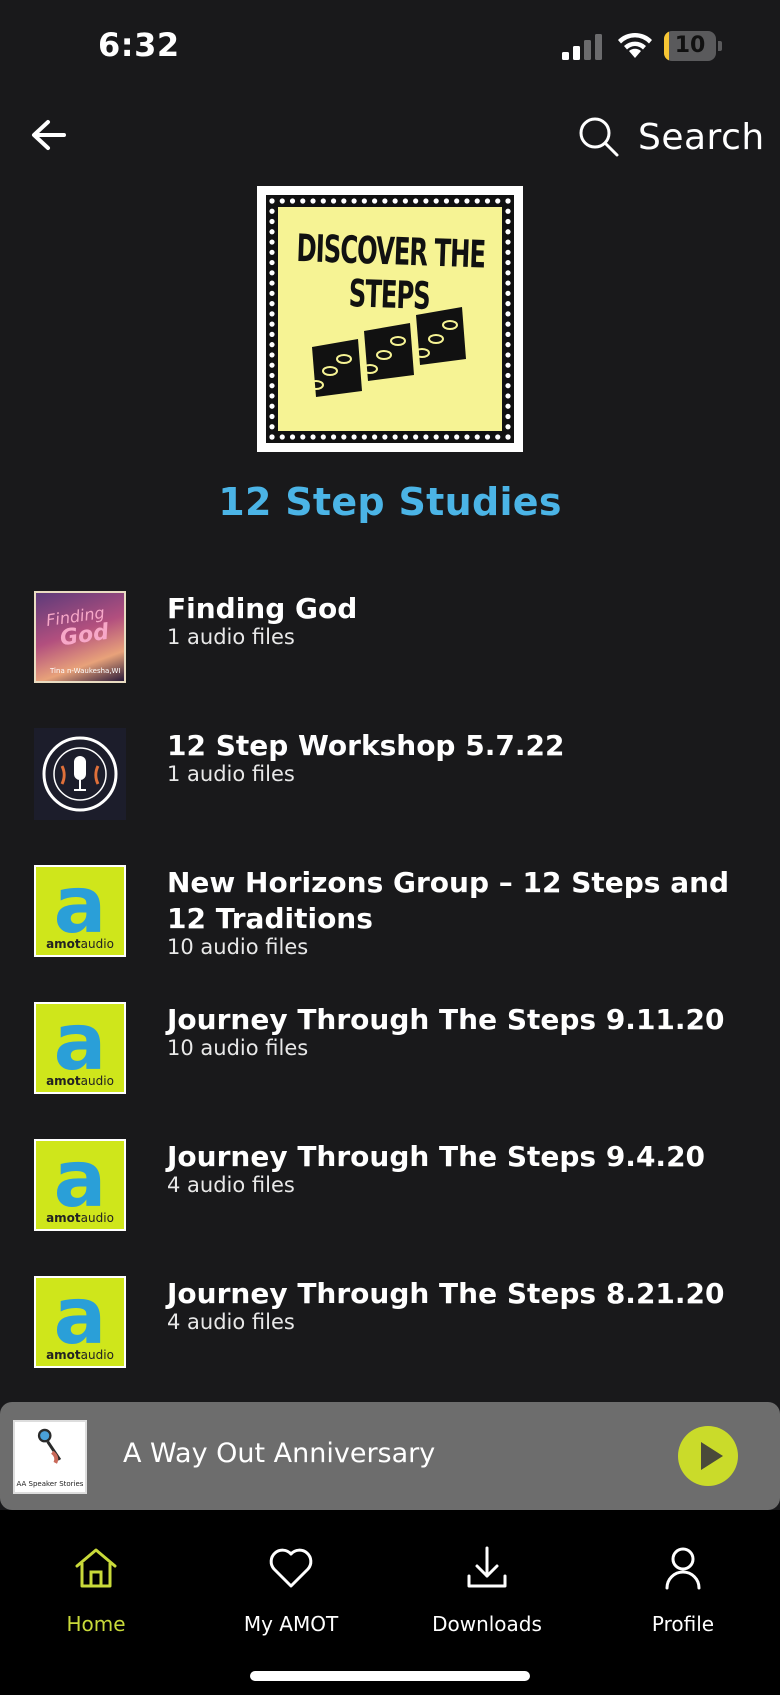 The height and width of the screenshot is (1695, 780). I want to click on item-title: Journey Through The Steps 9.4.20, so click(436, 1156).